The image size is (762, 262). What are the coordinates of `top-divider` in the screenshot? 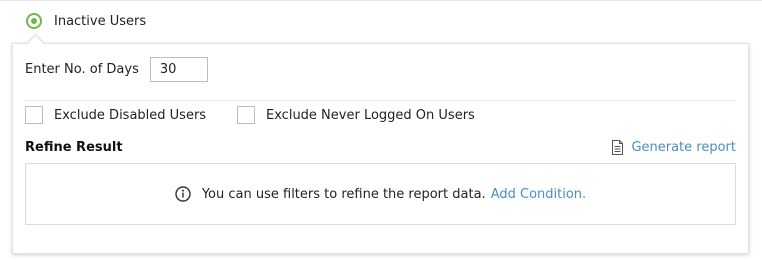 It's located at (381, 0).